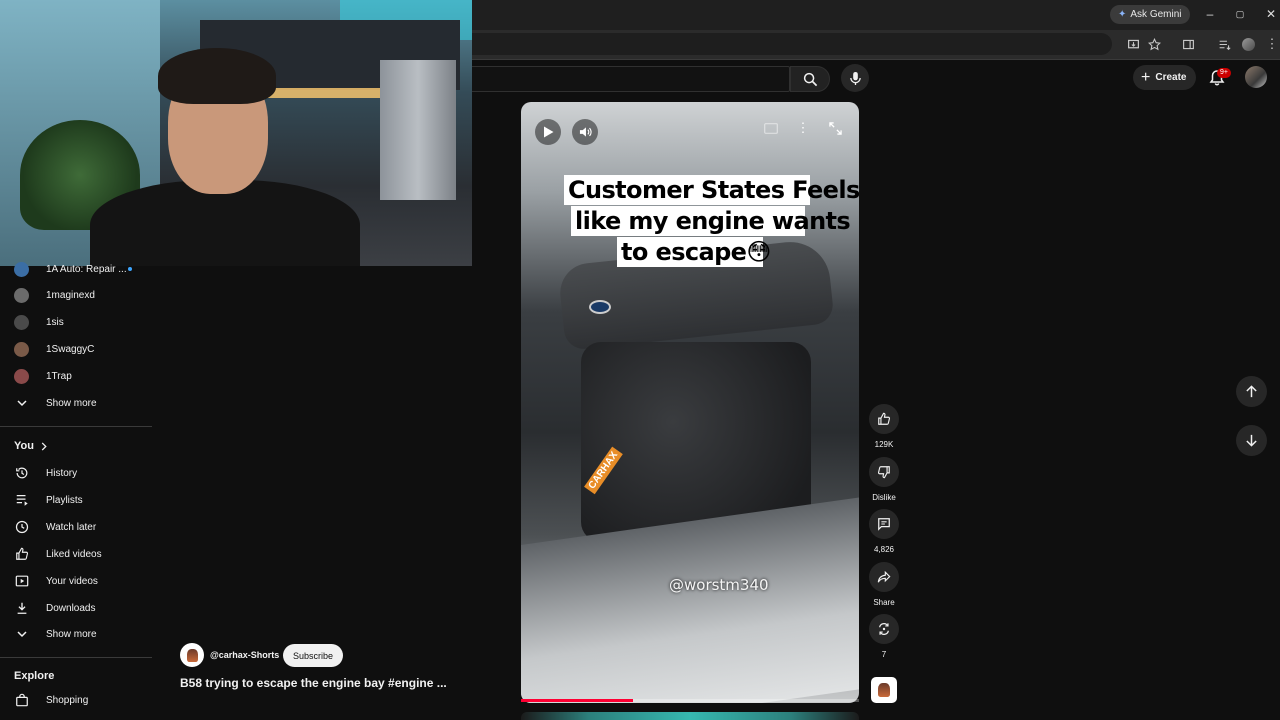 This screenshot has height=720, width=1280. I want to click on video-caption-line: Customer States Feels, so click(711, 190).